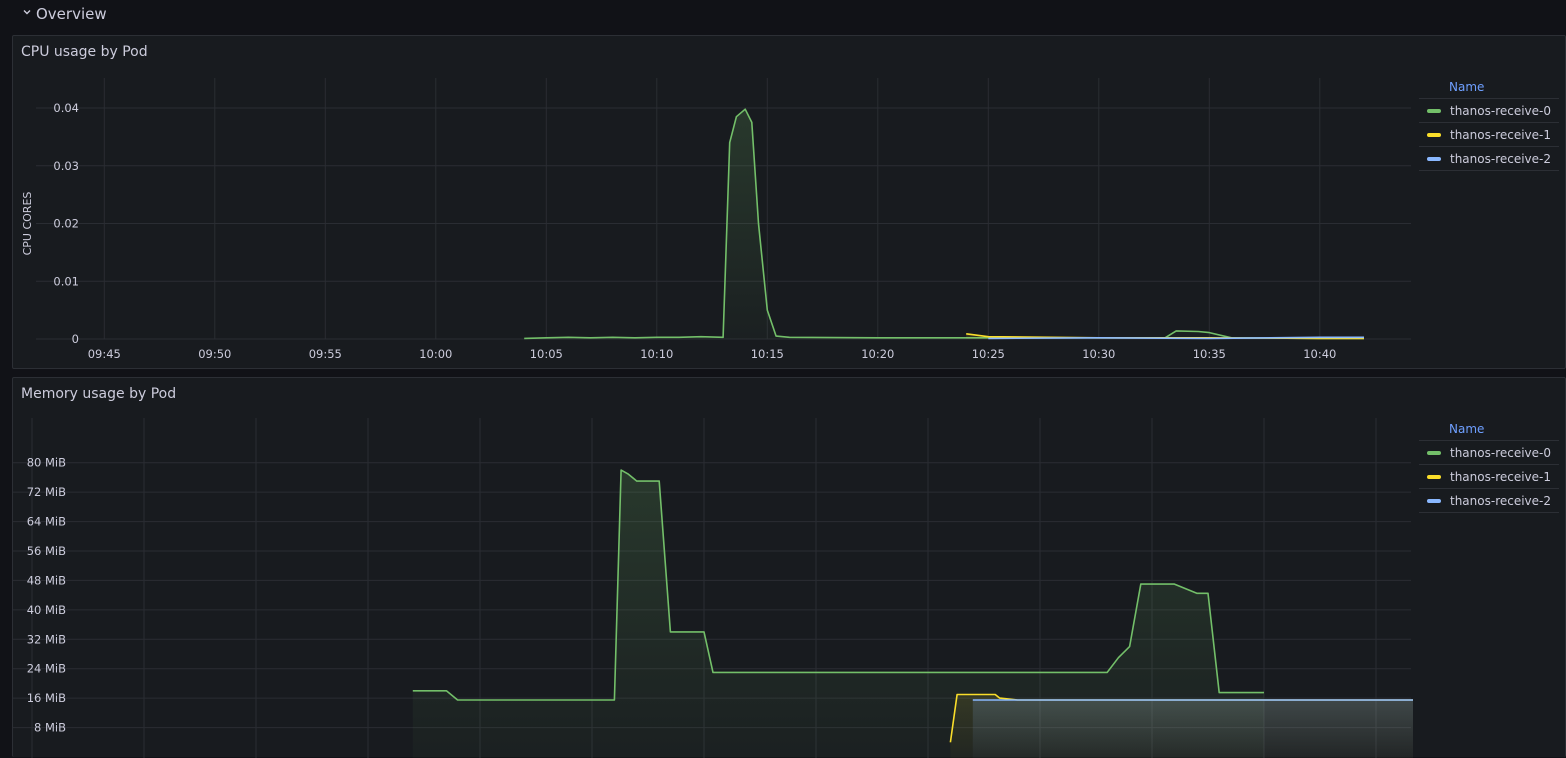  What do you see at coordinates (1098, 354) in the screenshot?
I see `x-tick-label: 10:30` at bounding box center [1098, 354].